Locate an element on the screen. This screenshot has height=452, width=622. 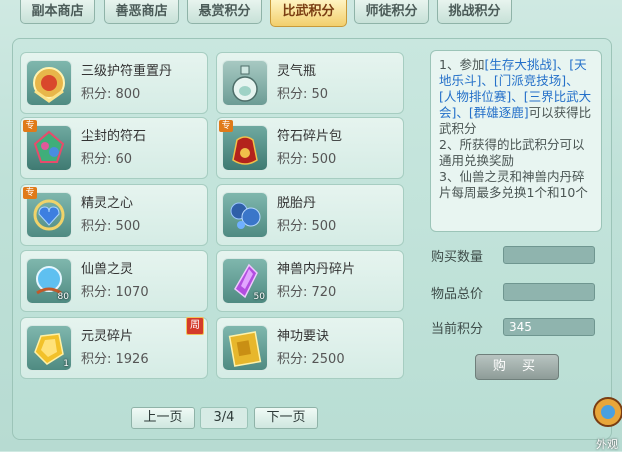
item-card: 三级护符重置丹 积分: 800 is located at coordinates (114, 83).